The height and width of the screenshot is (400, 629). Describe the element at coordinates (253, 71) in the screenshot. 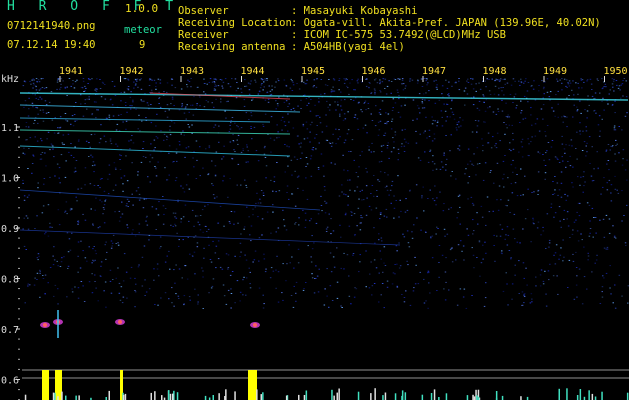

I see `time-tick-label: 1944` at that location.